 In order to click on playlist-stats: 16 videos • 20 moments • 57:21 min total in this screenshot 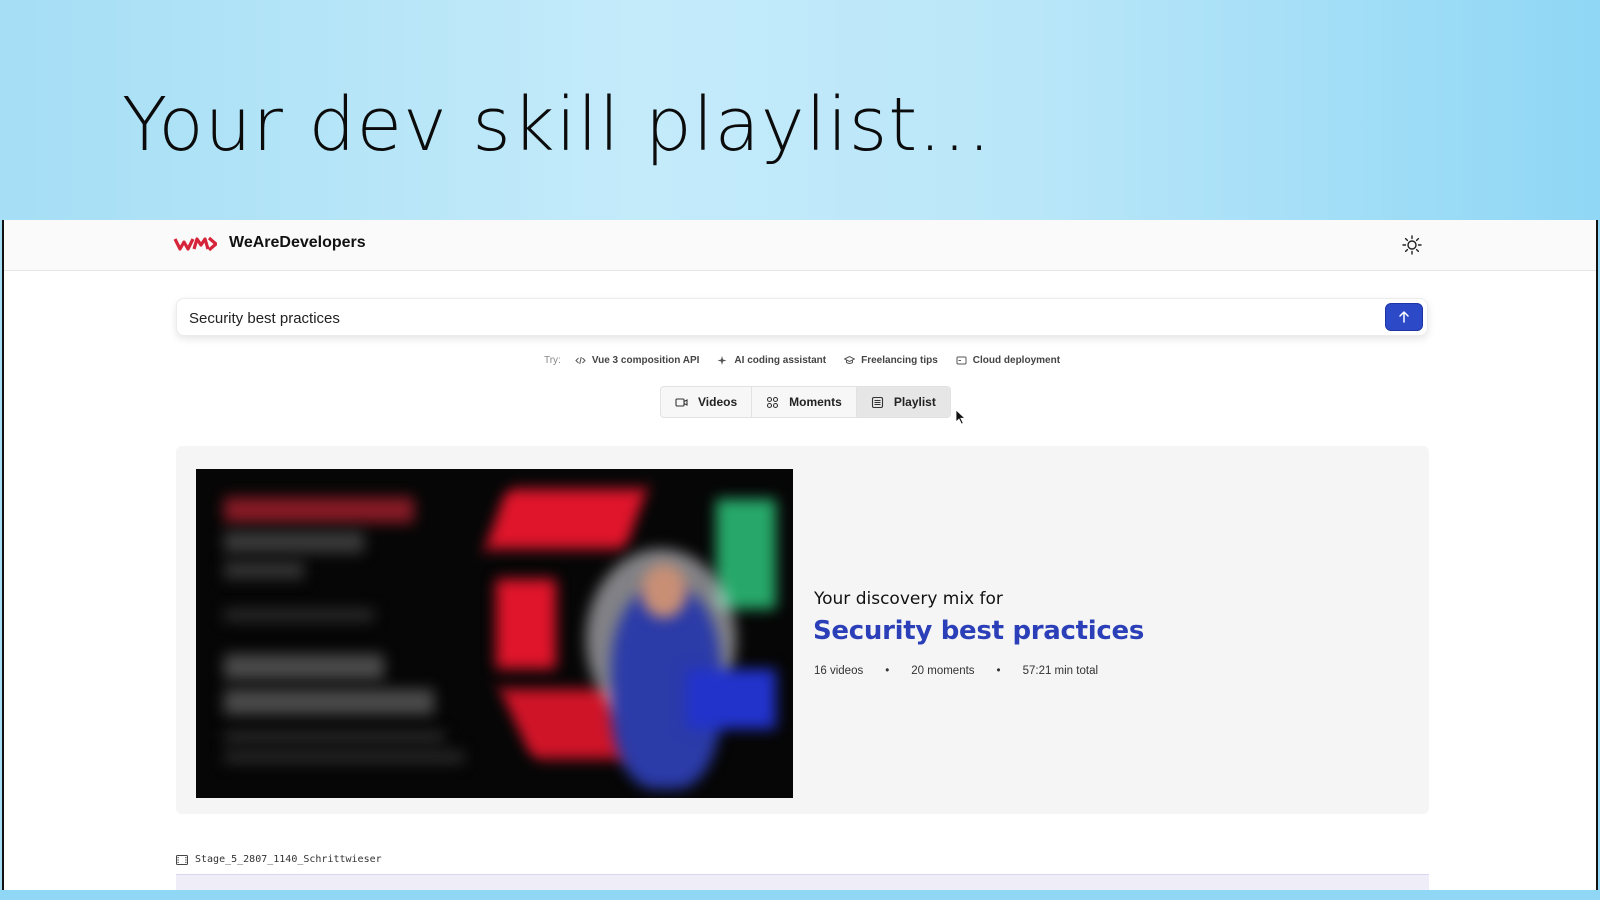, I will do `click(956, 671)`.